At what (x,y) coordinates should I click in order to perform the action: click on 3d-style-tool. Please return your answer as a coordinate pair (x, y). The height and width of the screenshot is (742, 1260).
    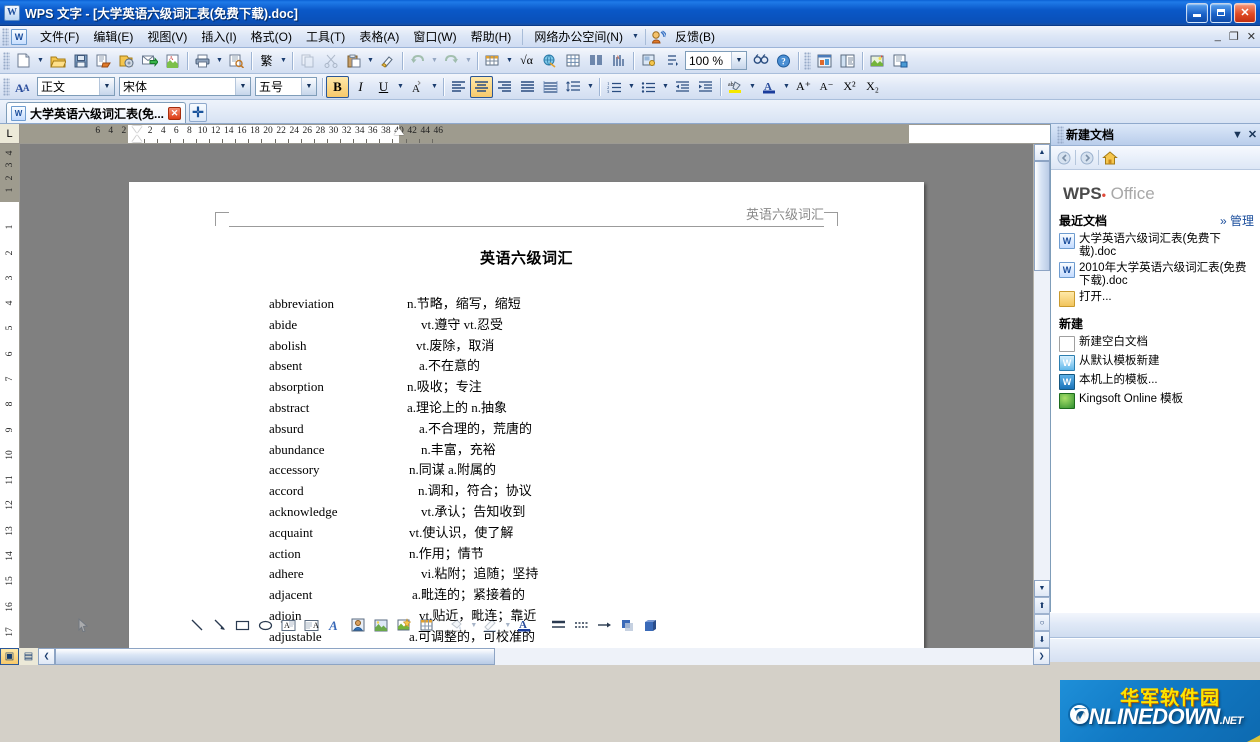
    Looking at the image, I should click on (650, 625).